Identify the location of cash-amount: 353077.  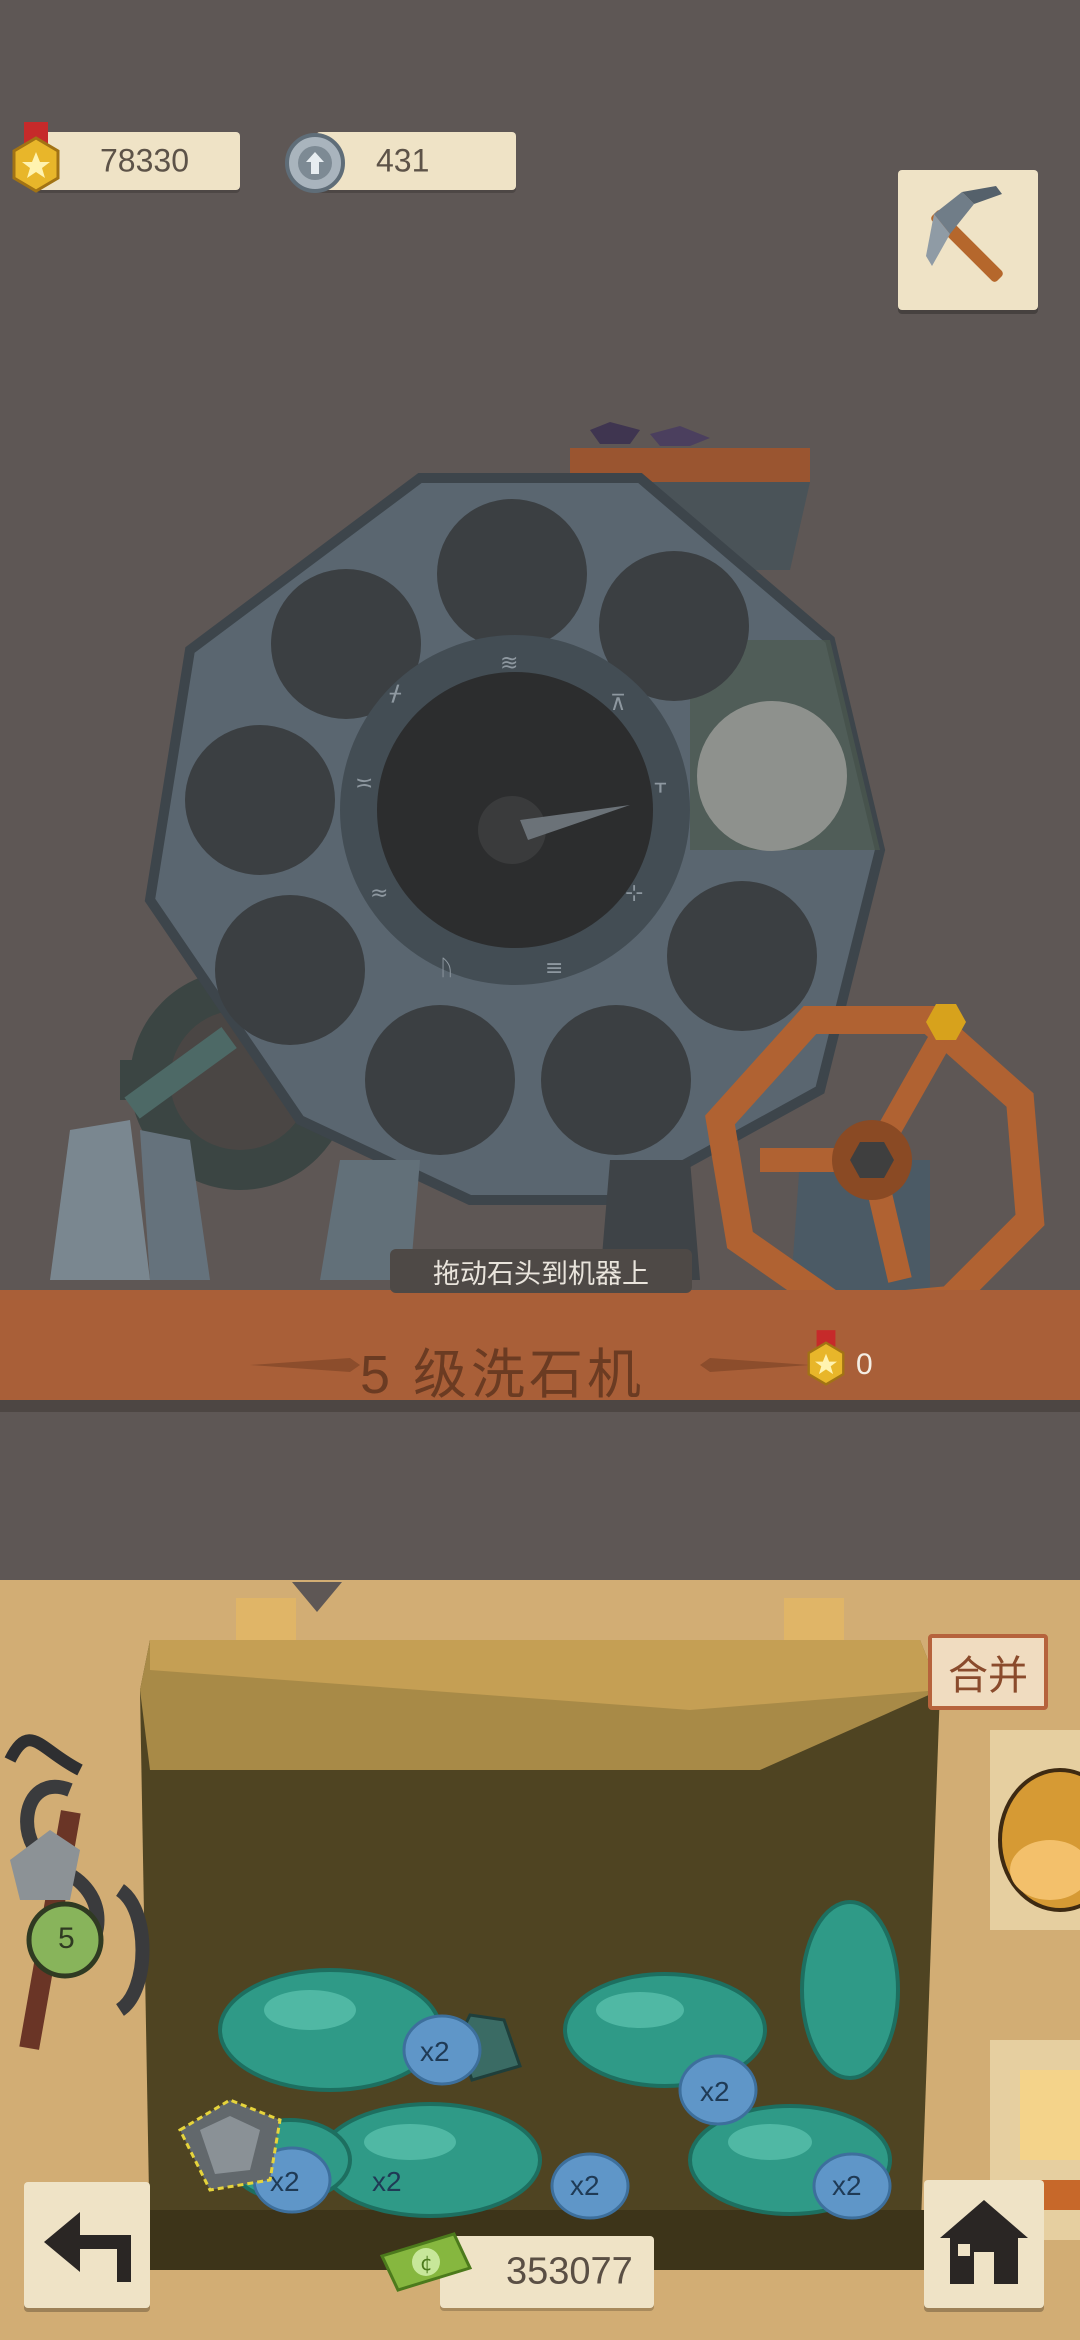
(569, 2271).